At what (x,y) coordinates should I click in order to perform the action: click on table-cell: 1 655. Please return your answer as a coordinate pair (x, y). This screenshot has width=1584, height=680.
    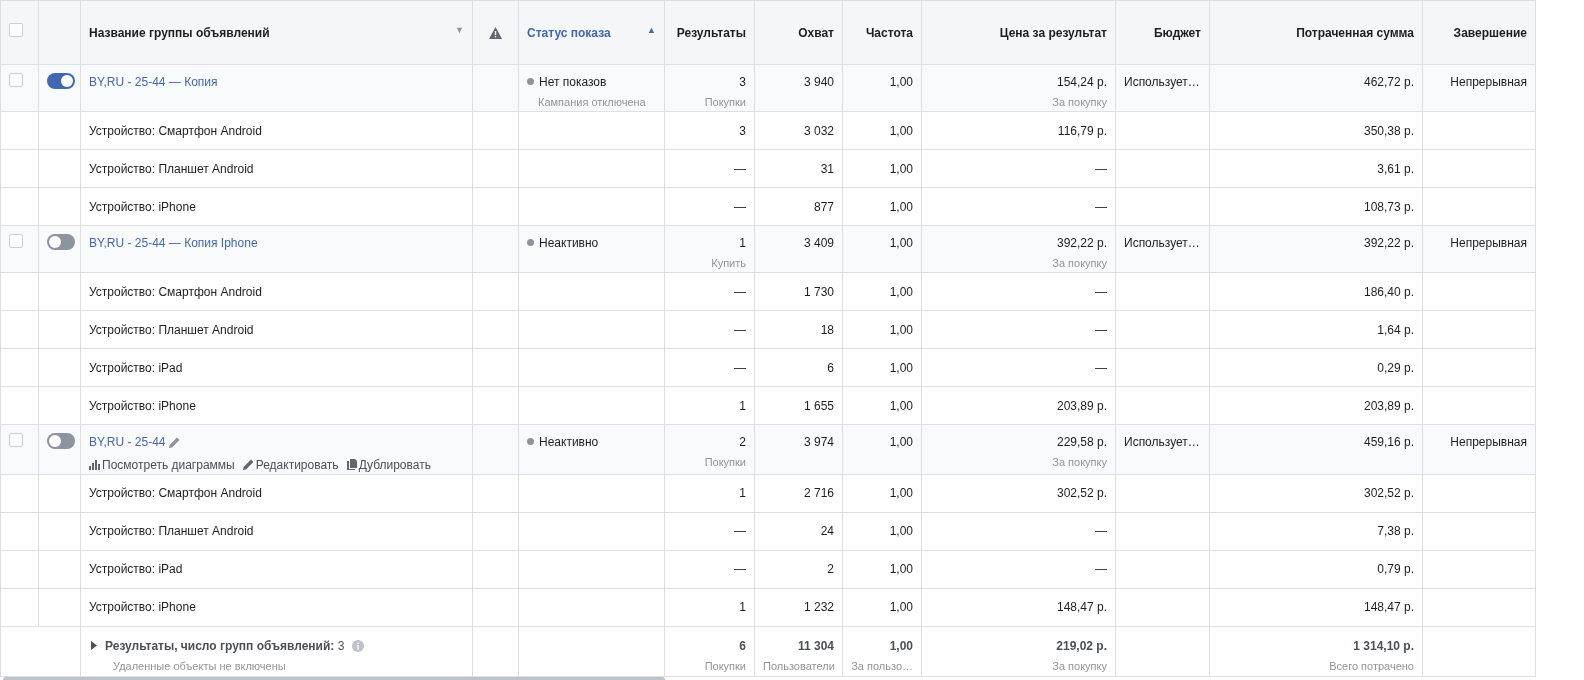
    Looking at the image, I should click on (818, 405).